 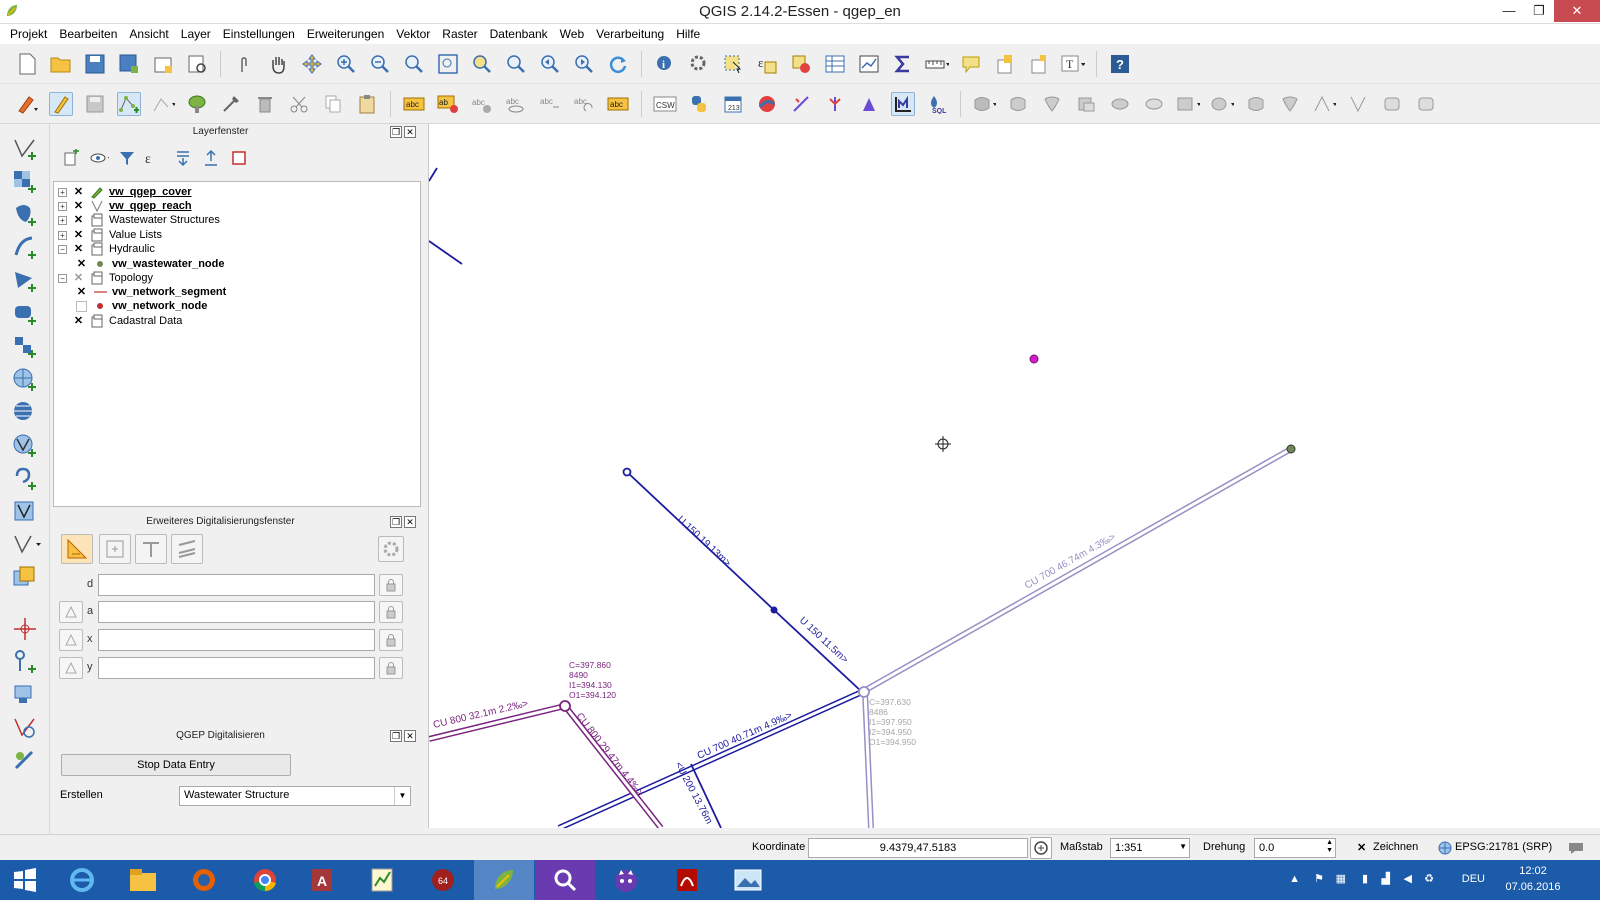 I want to click on statistics-icon, so click(x=869, y=64).